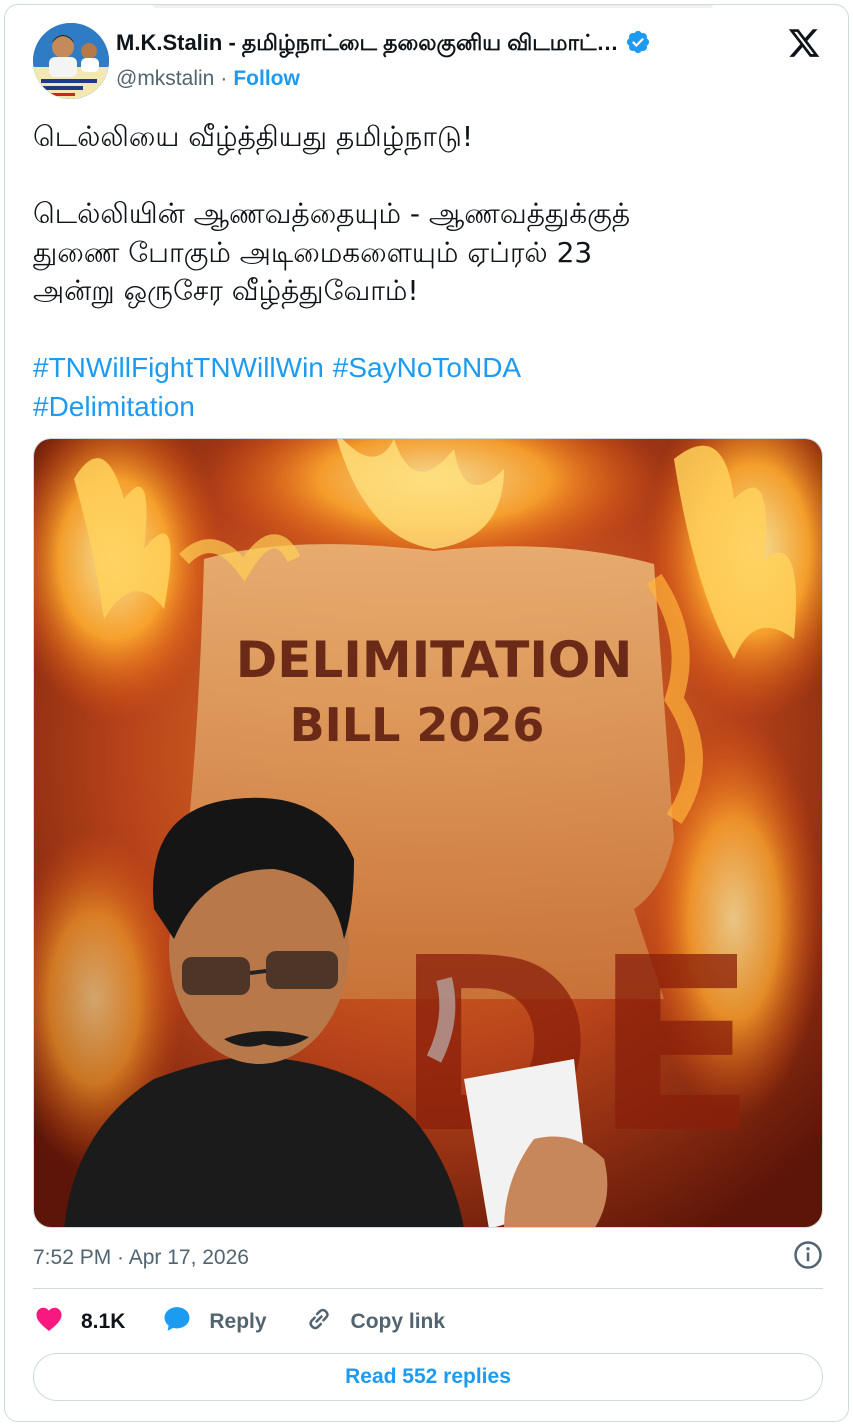 This screenshot has width=853, height=1426. Describe the element at coordinates (313, 252) in the screenshot. I see `tweet-line: துணை போகும் அடிமைகளையும் ஏப்ரல் 23` at that location.